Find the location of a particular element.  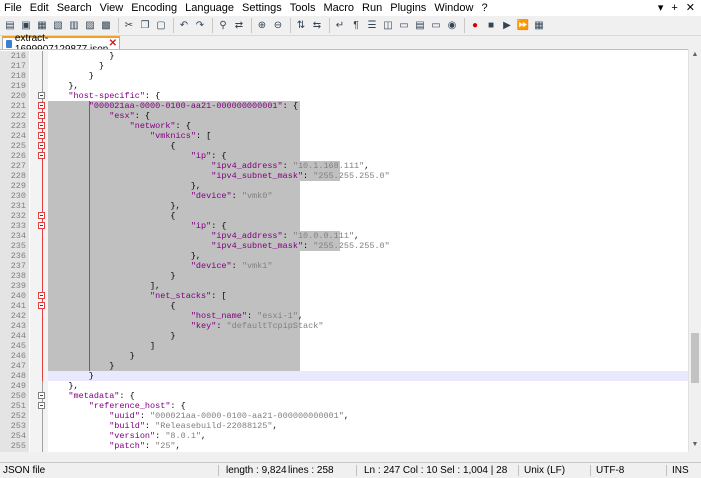

code-line: 249 }, is located at coordinates (344, 386).